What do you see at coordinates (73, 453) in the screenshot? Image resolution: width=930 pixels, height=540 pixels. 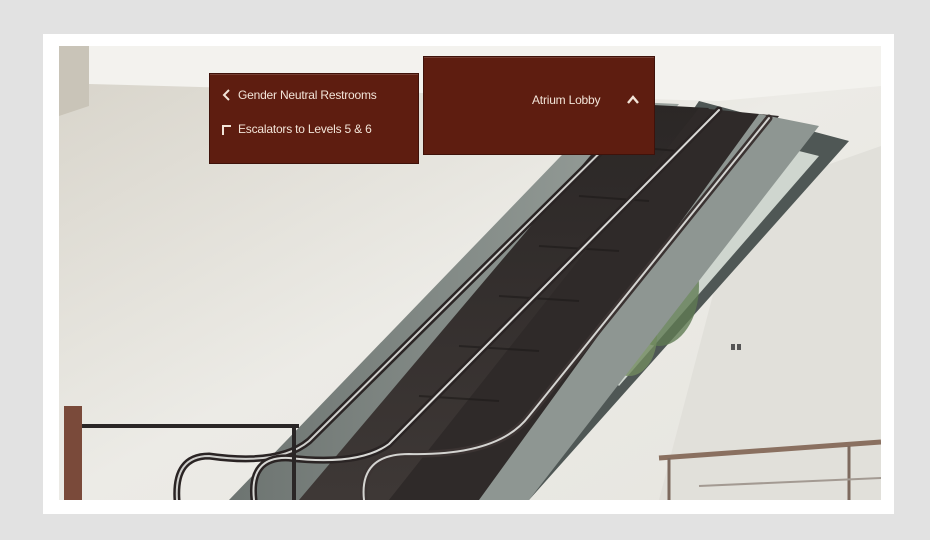 I see `post` at bounding box center [73, 453].